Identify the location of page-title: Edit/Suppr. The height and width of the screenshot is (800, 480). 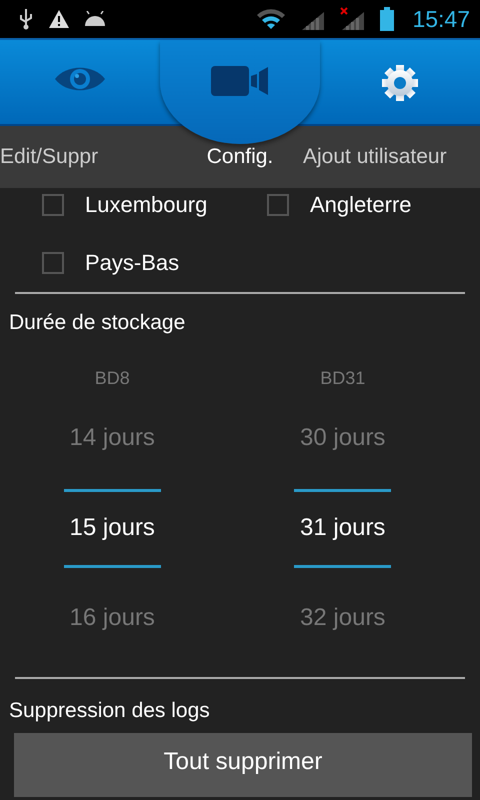
(95, 157).